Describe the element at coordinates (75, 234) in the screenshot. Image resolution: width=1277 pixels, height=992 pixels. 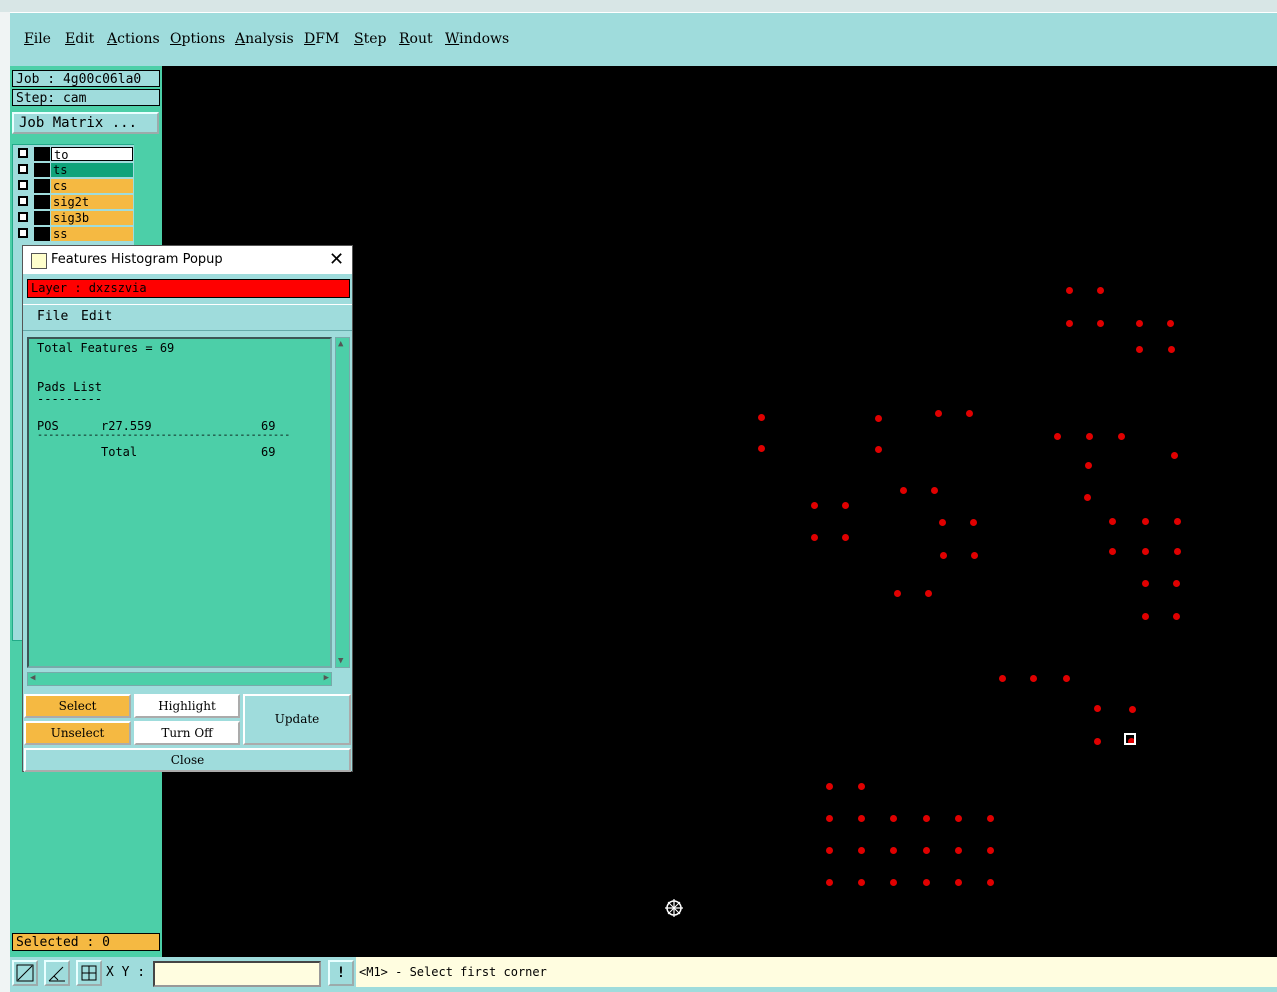
I see `layer-row-ss: ss` at that location.